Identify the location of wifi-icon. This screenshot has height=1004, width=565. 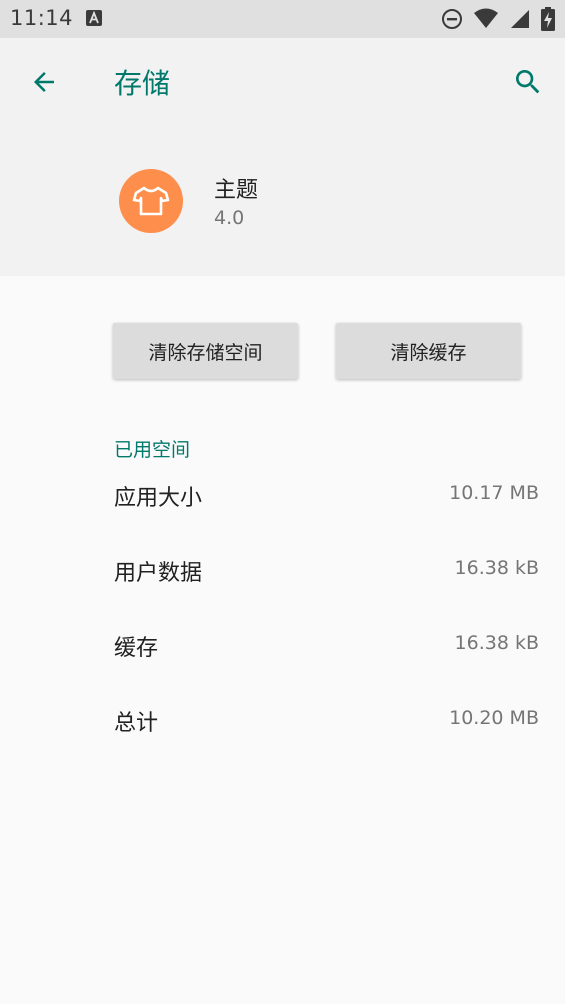
(486, 18).